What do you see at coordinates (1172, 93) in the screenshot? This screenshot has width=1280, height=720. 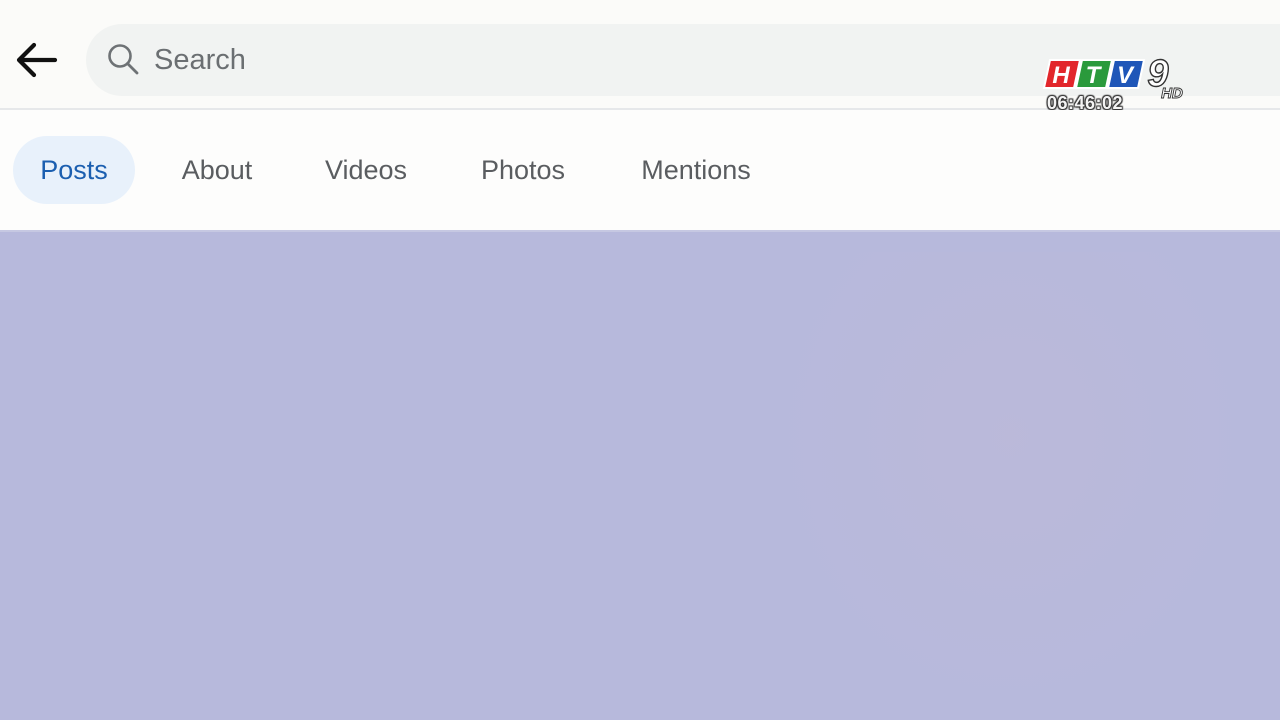 I see `svg-text: HD` at bounding box center [1172, 93].